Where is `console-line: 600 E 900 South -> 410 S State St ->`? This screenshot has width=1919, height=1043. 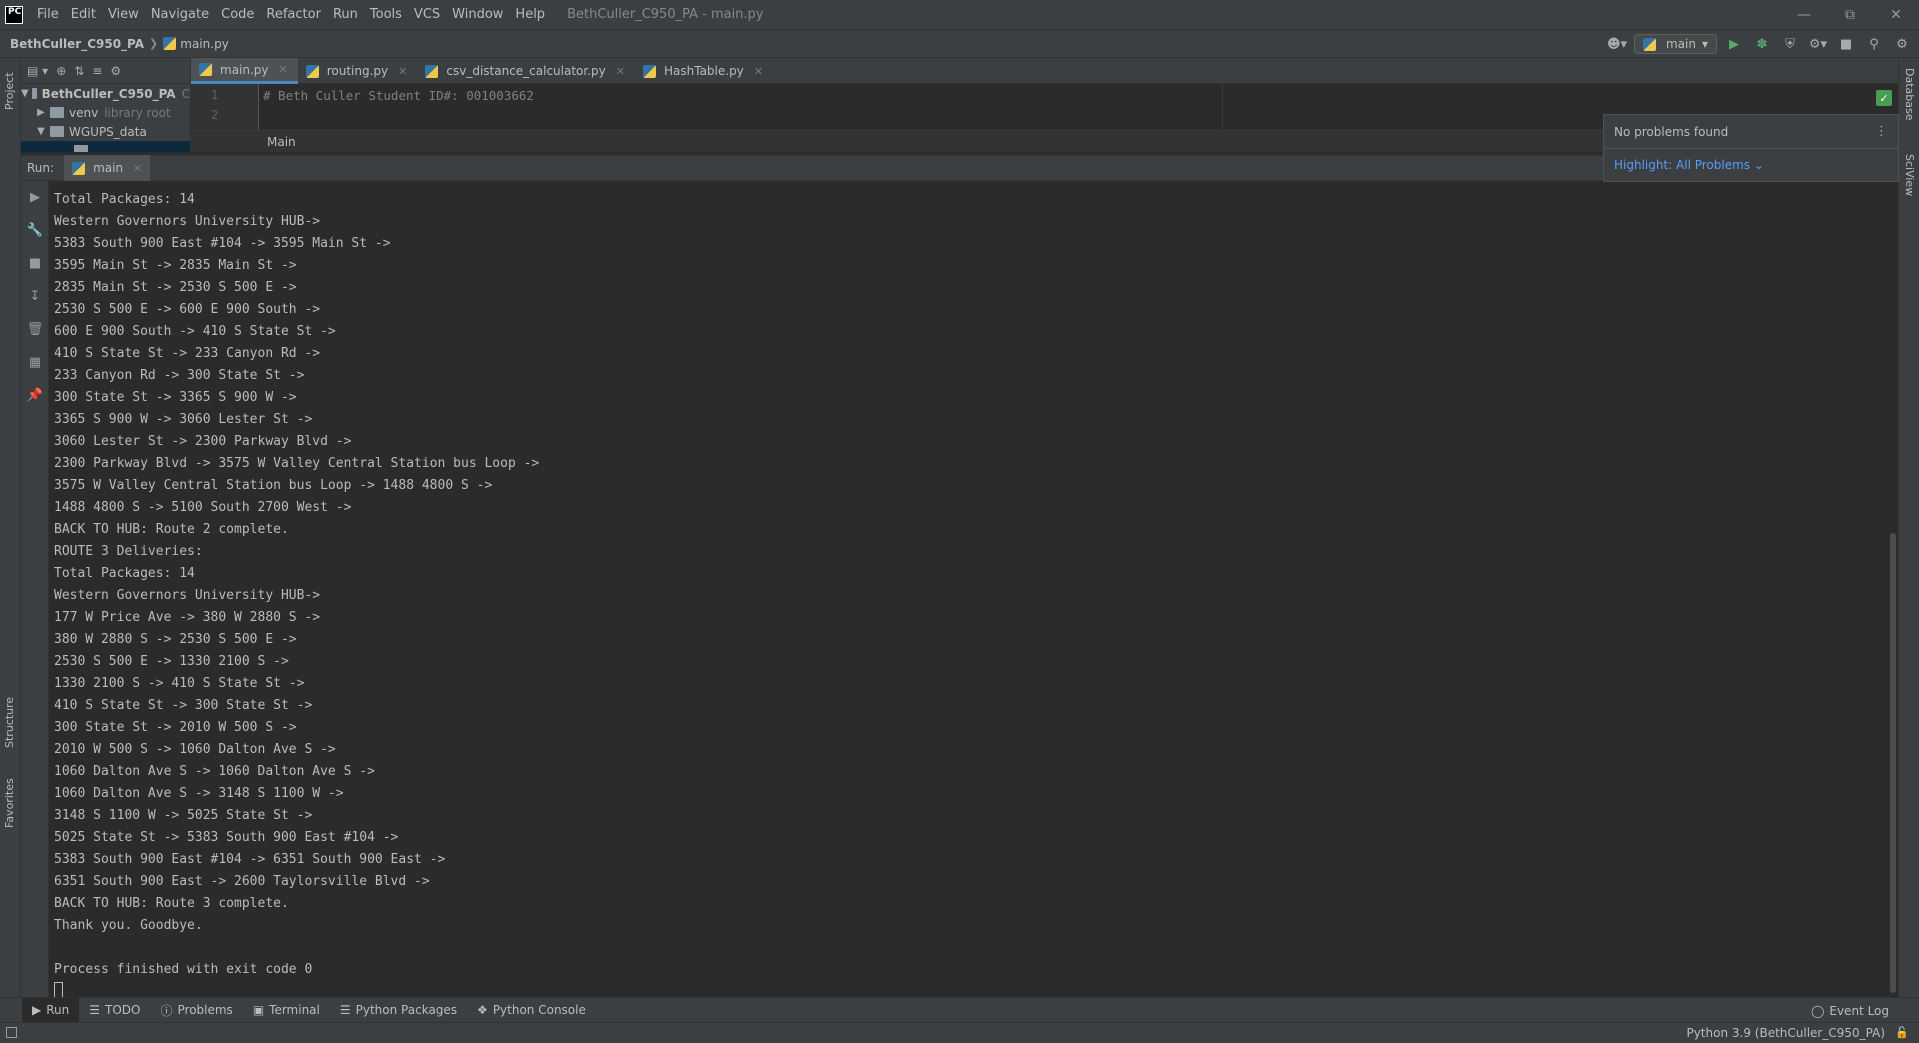 console-line: 600 E 900 South -> 410 S State St -> is located at coordinates (195, 331).